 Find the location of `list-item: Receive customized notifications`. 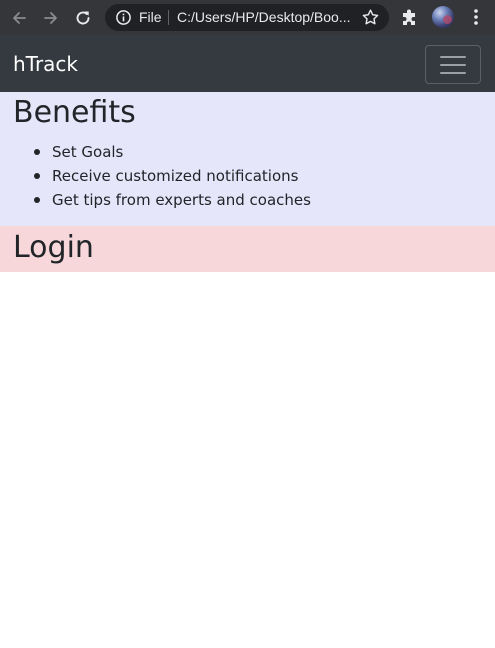

list-item: Receive customized notifications is located at coordinates (172, 176).